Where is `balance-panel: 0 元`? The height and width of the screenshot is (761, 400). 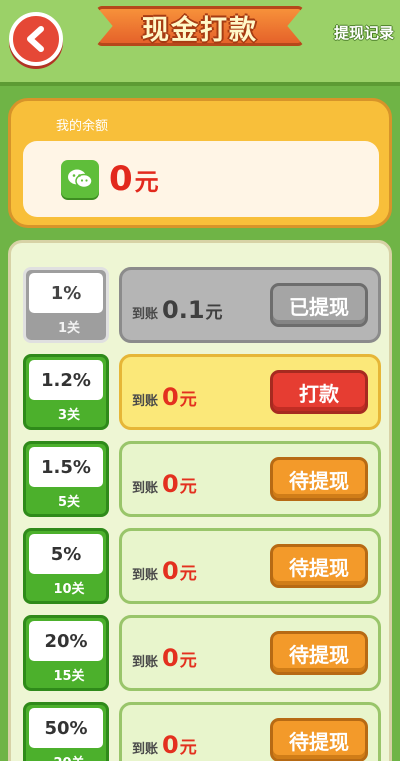
balance-panel: 0 元 is located at coordinates (201, 179).